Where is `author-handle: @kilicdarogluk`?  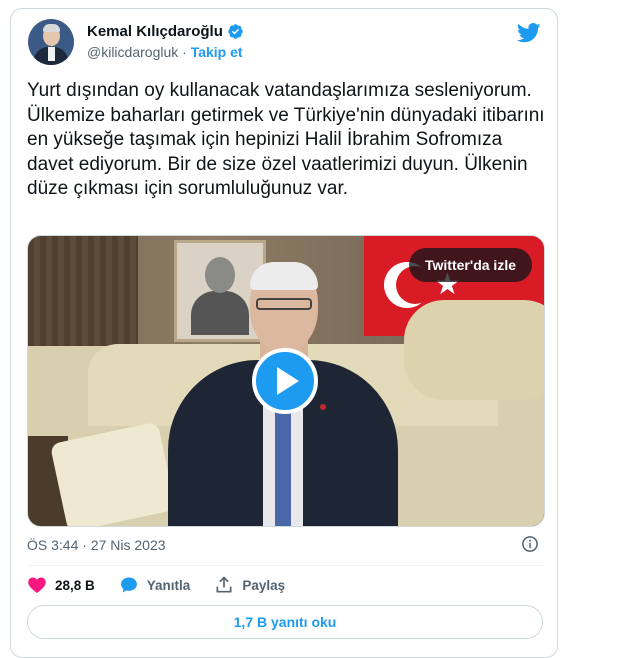
author-handle: @kilicdarogluk is located at coordinates (132, 52).